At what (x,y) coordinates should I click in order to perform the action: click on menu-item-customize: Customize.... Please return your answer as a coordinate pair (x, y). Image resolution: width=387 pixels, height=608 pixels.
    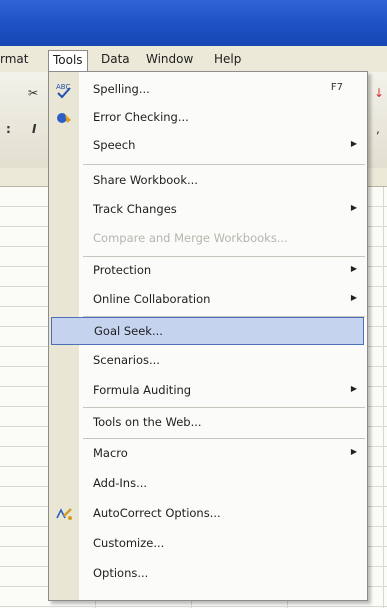
    Looking at the image, I should click on (208, 544).